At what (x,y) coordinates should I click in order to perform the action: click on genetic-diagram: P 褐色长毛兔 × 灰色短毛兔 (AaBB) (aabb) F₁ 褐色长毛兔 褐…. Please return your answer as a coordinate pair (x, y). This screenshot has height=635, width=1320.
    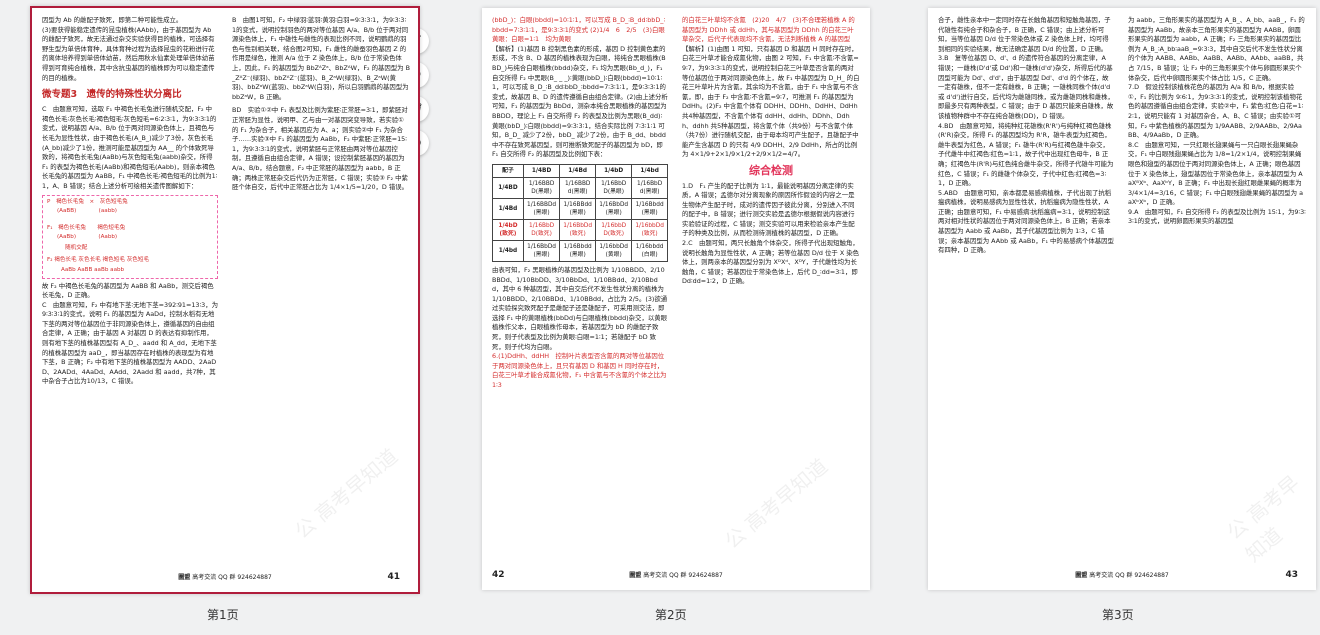
    Looking at the image, I should click on (130, 236).